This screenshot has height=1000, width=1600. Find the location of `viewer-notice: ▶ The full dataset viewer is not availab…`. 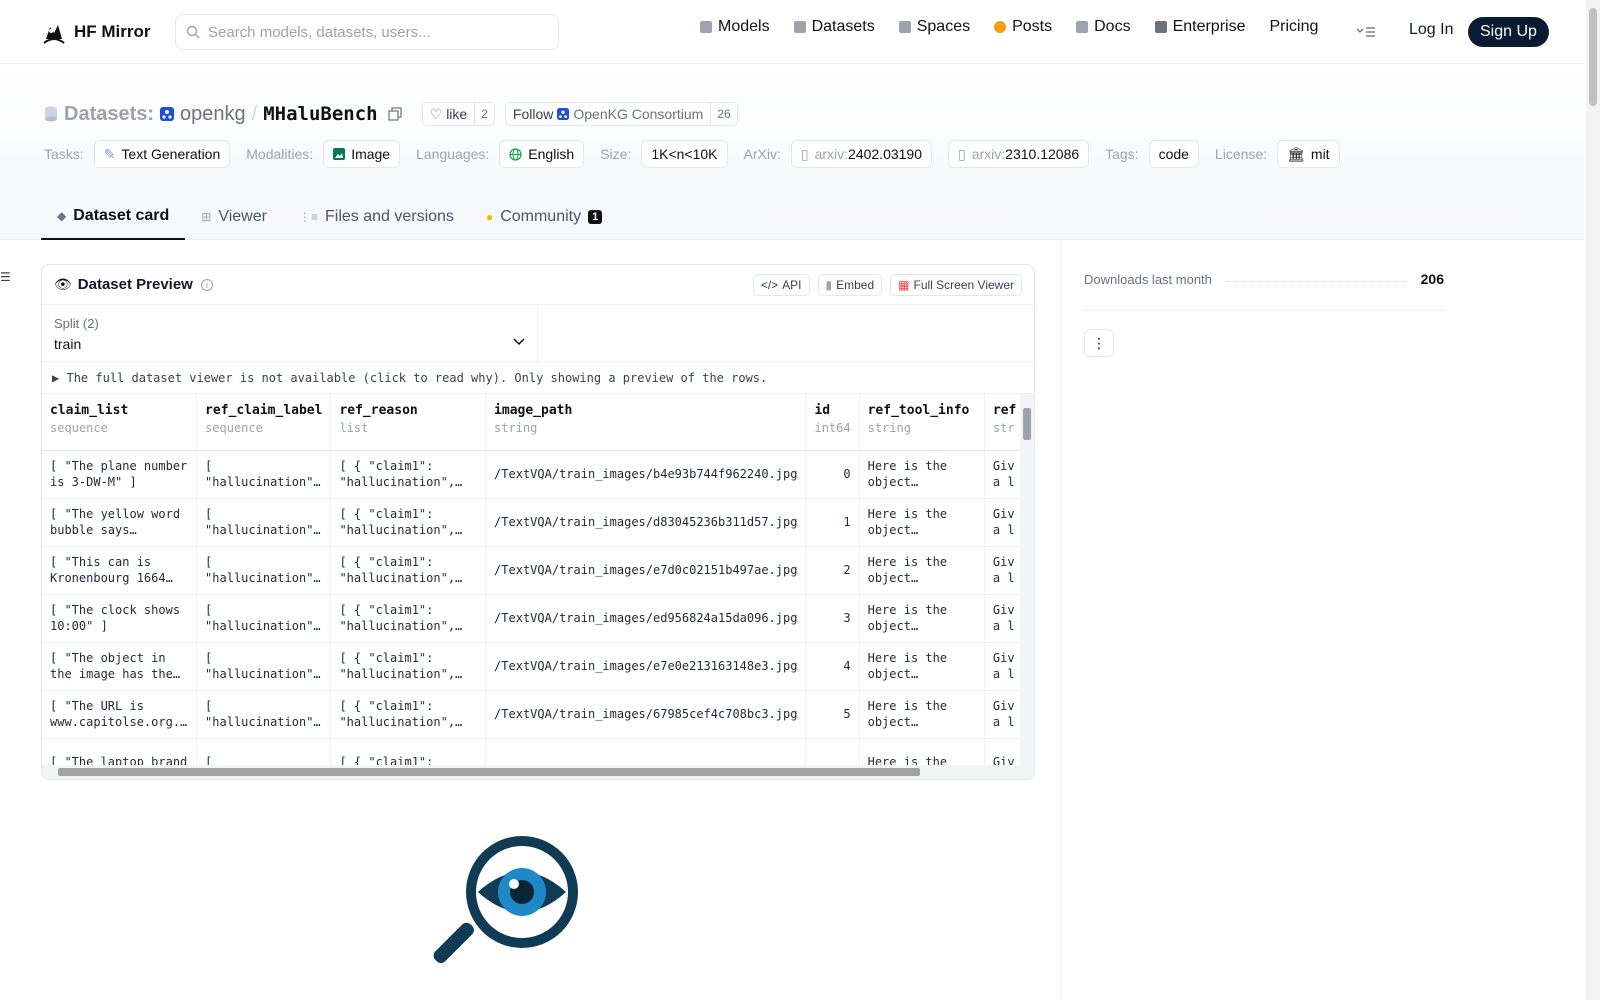

viewer-notice: ▶ The full dataset viewer is not availab… is located at coordinates (538, 378).